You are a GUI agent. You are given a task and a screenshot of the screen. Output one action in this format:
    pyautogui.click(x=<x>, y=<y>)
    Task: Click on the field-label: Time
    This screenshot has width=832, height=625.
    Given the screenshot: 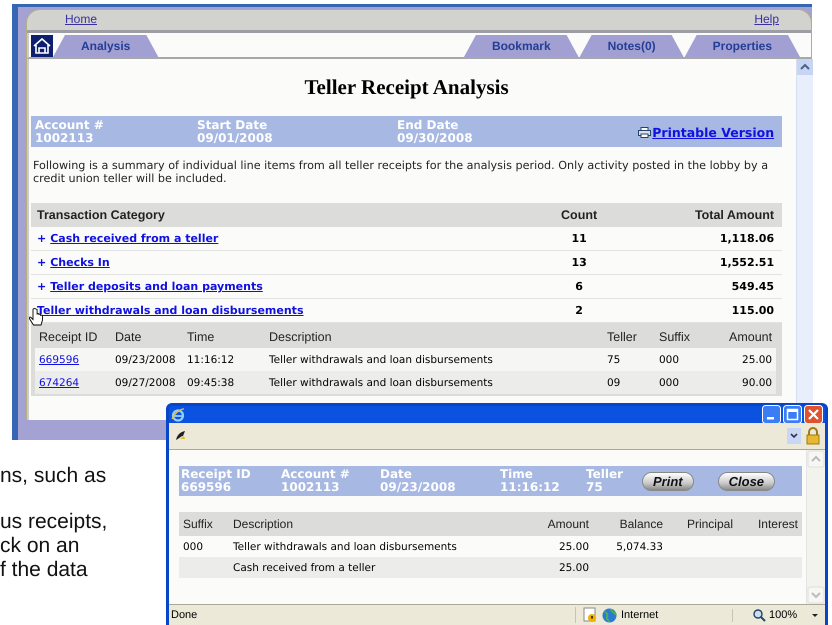 What is the action you would take?
    pyautogui.click(x=517, y=474)
    